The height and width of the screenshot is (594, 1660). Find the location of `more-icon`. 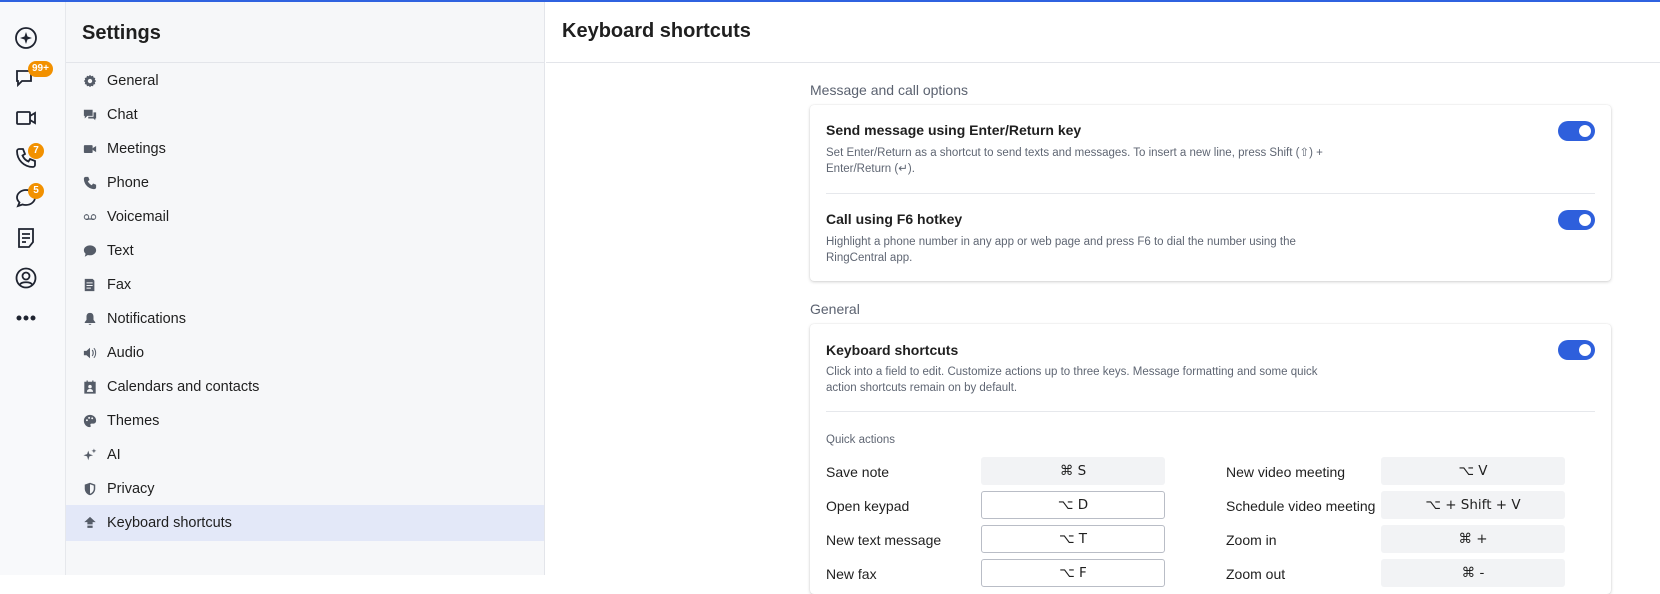

more-icon is located at coordinates (26, 318).